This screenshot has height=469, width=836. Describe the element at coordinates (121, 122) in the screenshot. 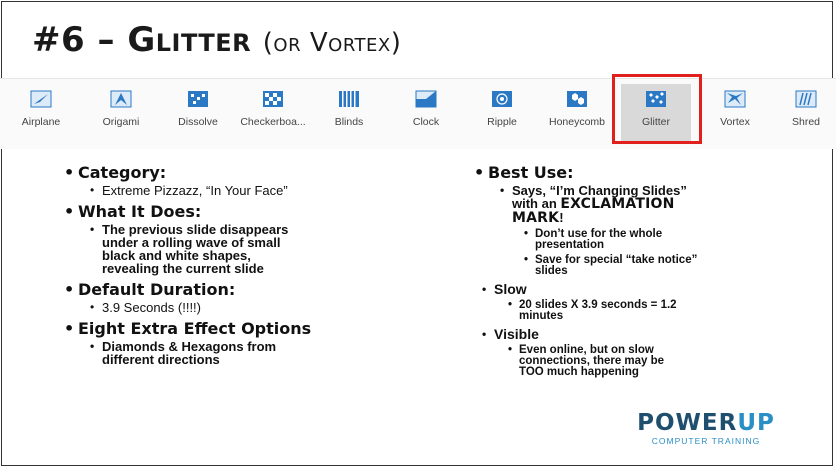

I see `transition-label: Origami` at that location.